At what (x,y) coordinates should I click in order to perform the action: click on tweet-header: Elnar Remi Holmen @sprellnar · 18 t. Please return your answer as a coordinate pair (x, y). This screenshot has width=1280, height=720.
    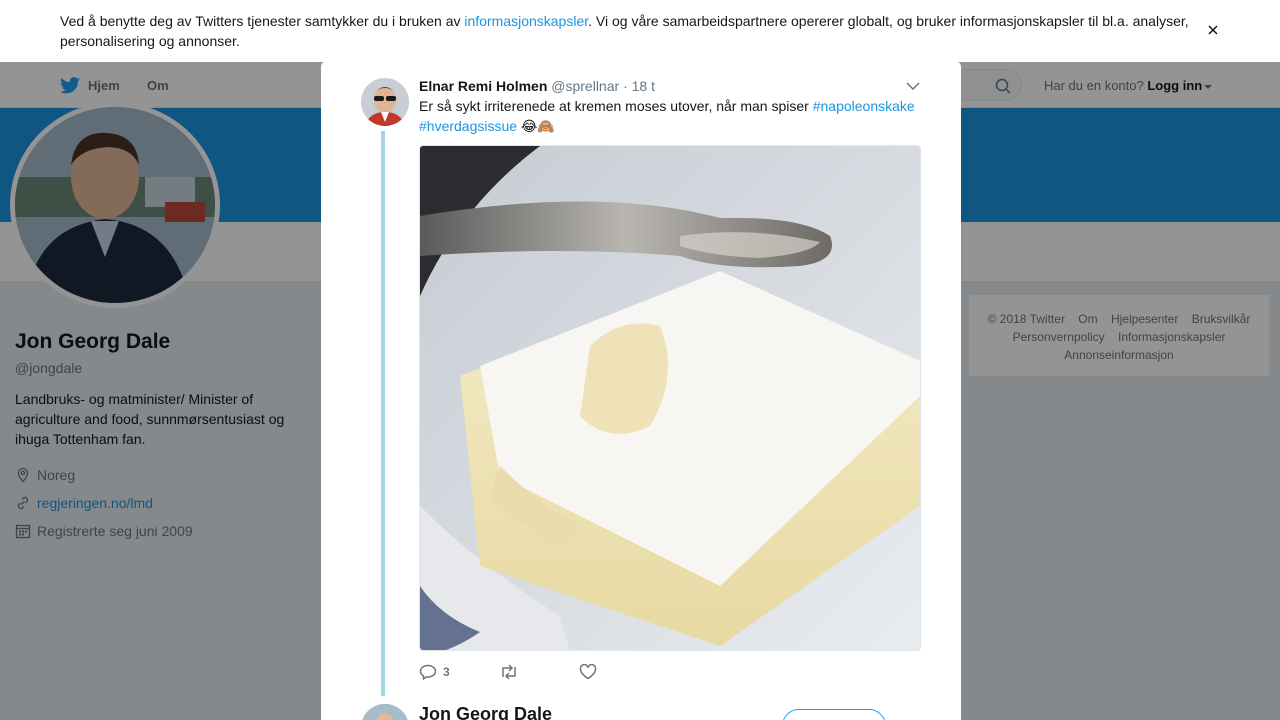
    Looking at the image, I should click on (537, 86).